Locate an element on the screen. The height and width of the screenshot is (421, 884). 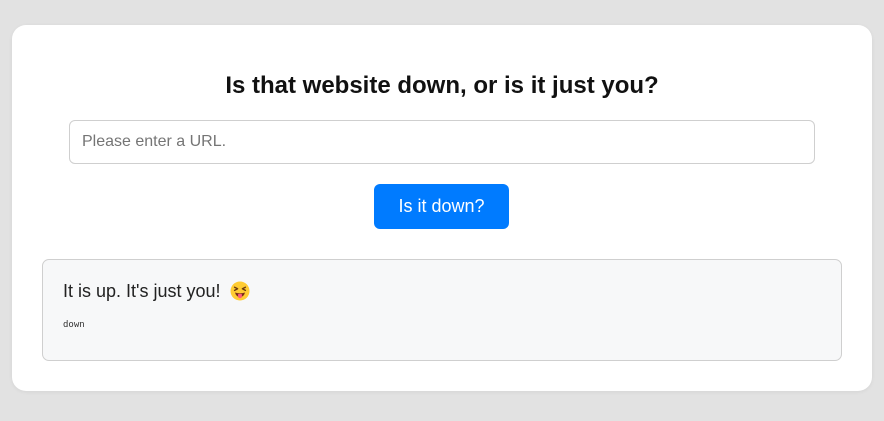
result-message-row: It is up. It's just you! is located at coordinates (156, 291).